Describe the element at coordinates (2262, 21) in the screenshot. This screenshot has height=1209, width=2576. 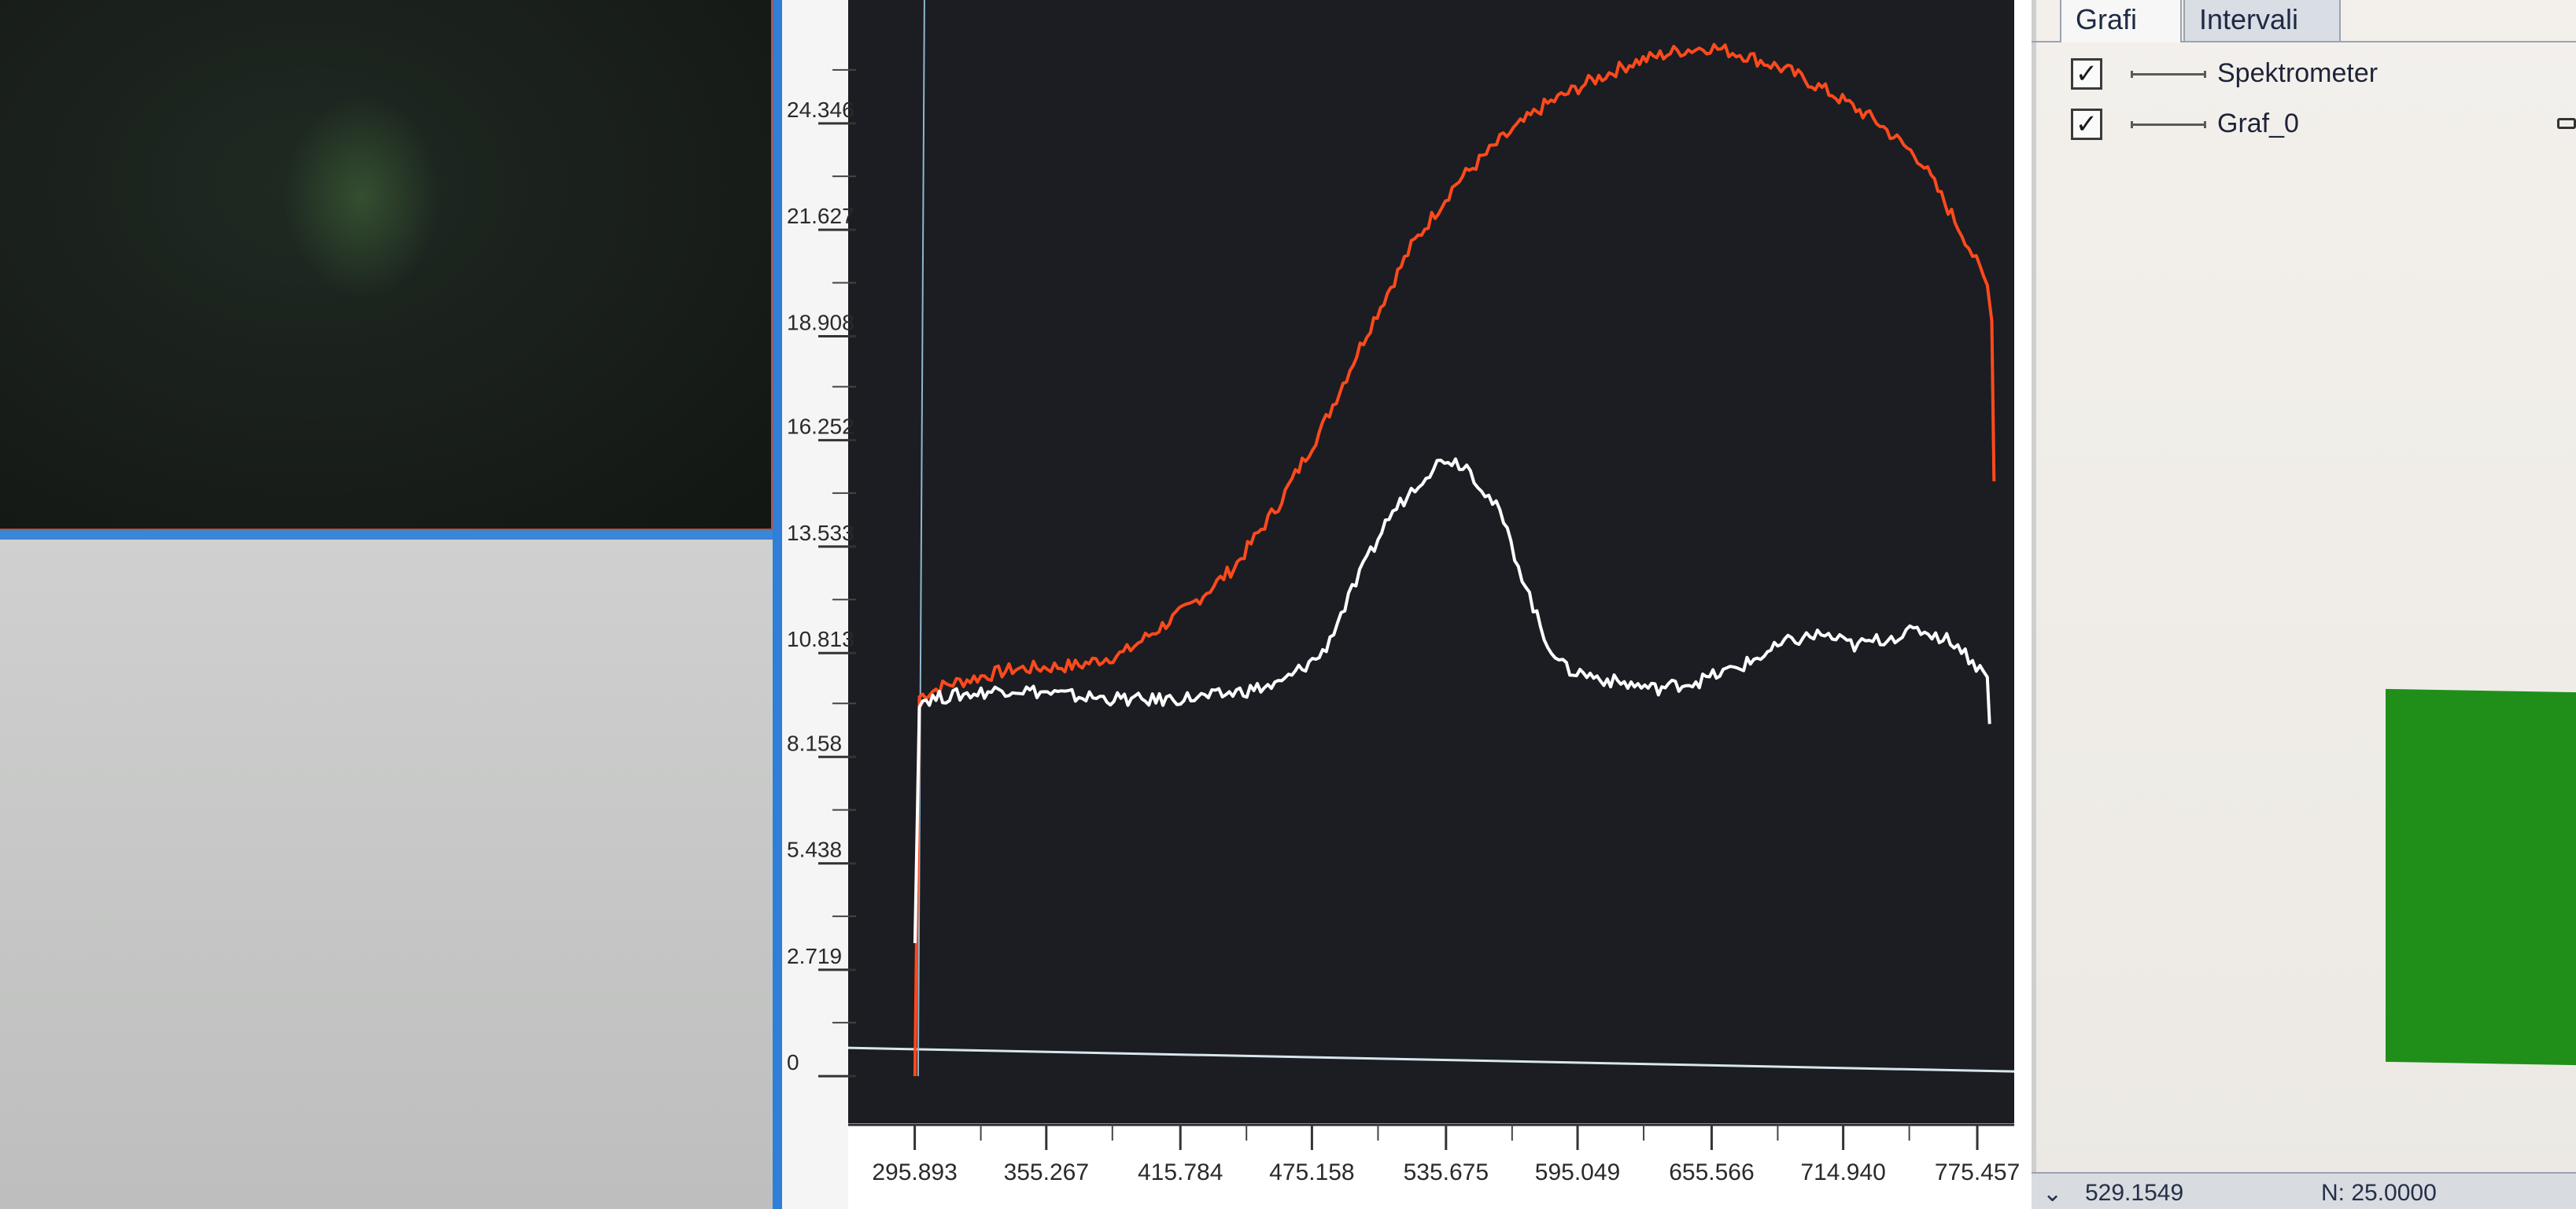
I see `tab-intervali: Intervali` at that location.